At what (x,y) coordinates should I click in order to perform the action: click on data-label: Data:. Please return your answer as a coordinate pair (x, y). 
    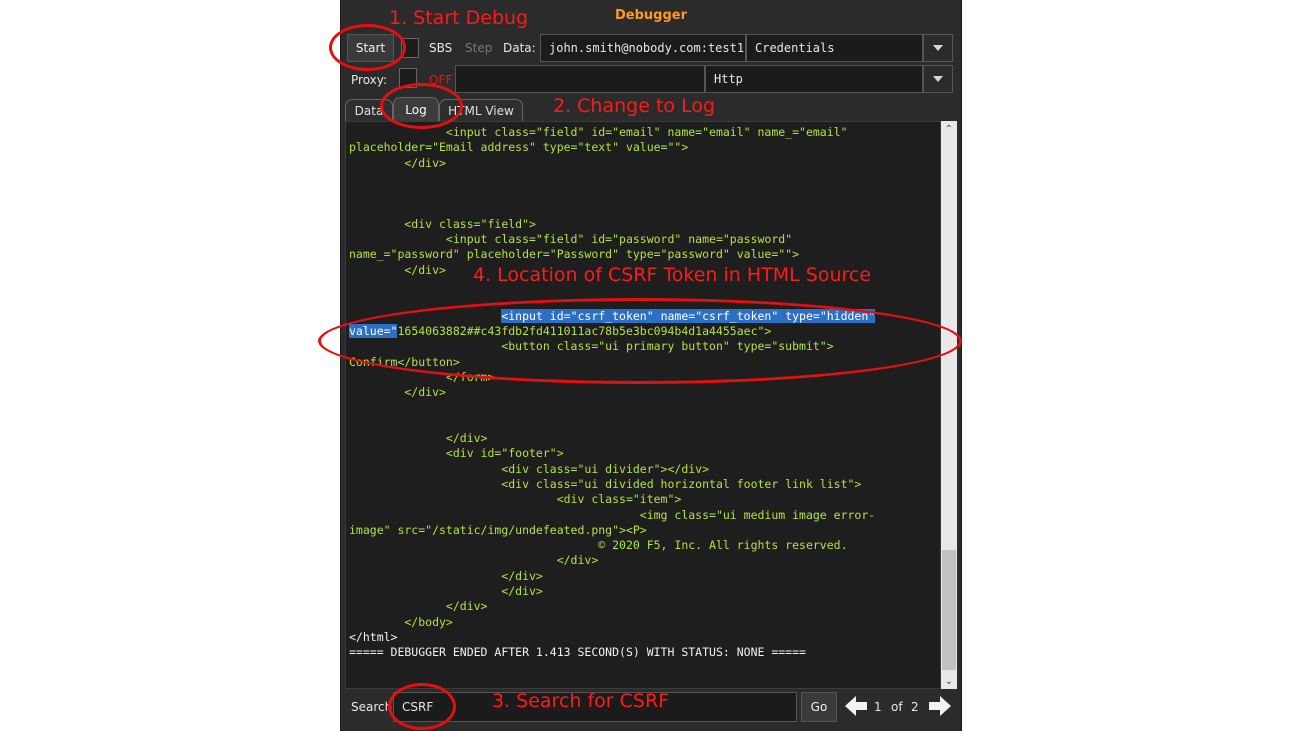
    Looking at the image, I should click on (519, 48).